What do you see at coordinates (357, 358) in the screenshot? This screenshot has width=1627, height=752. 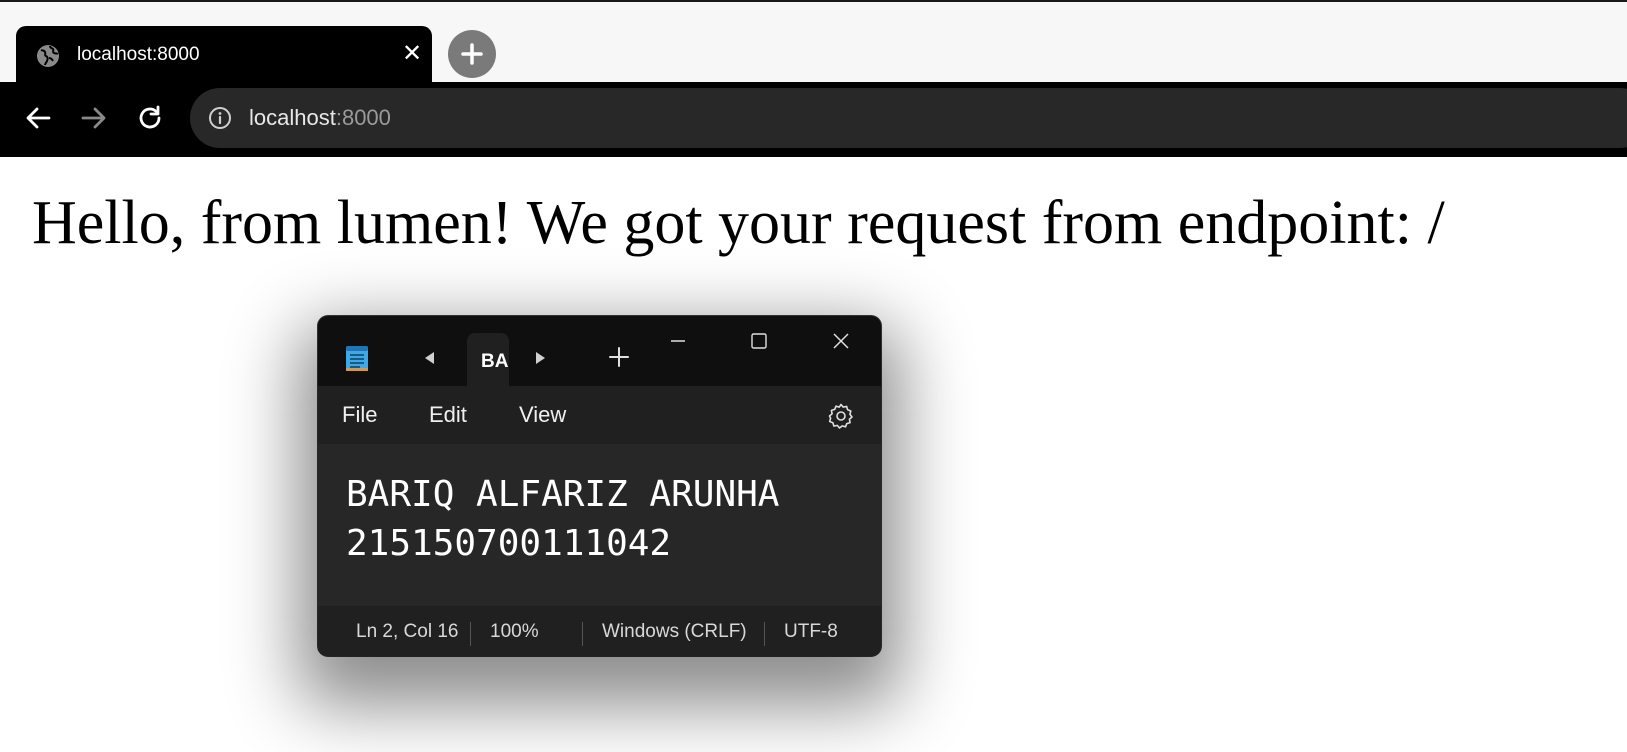 I see `notepad-icon` at bounding box center [357, 358].